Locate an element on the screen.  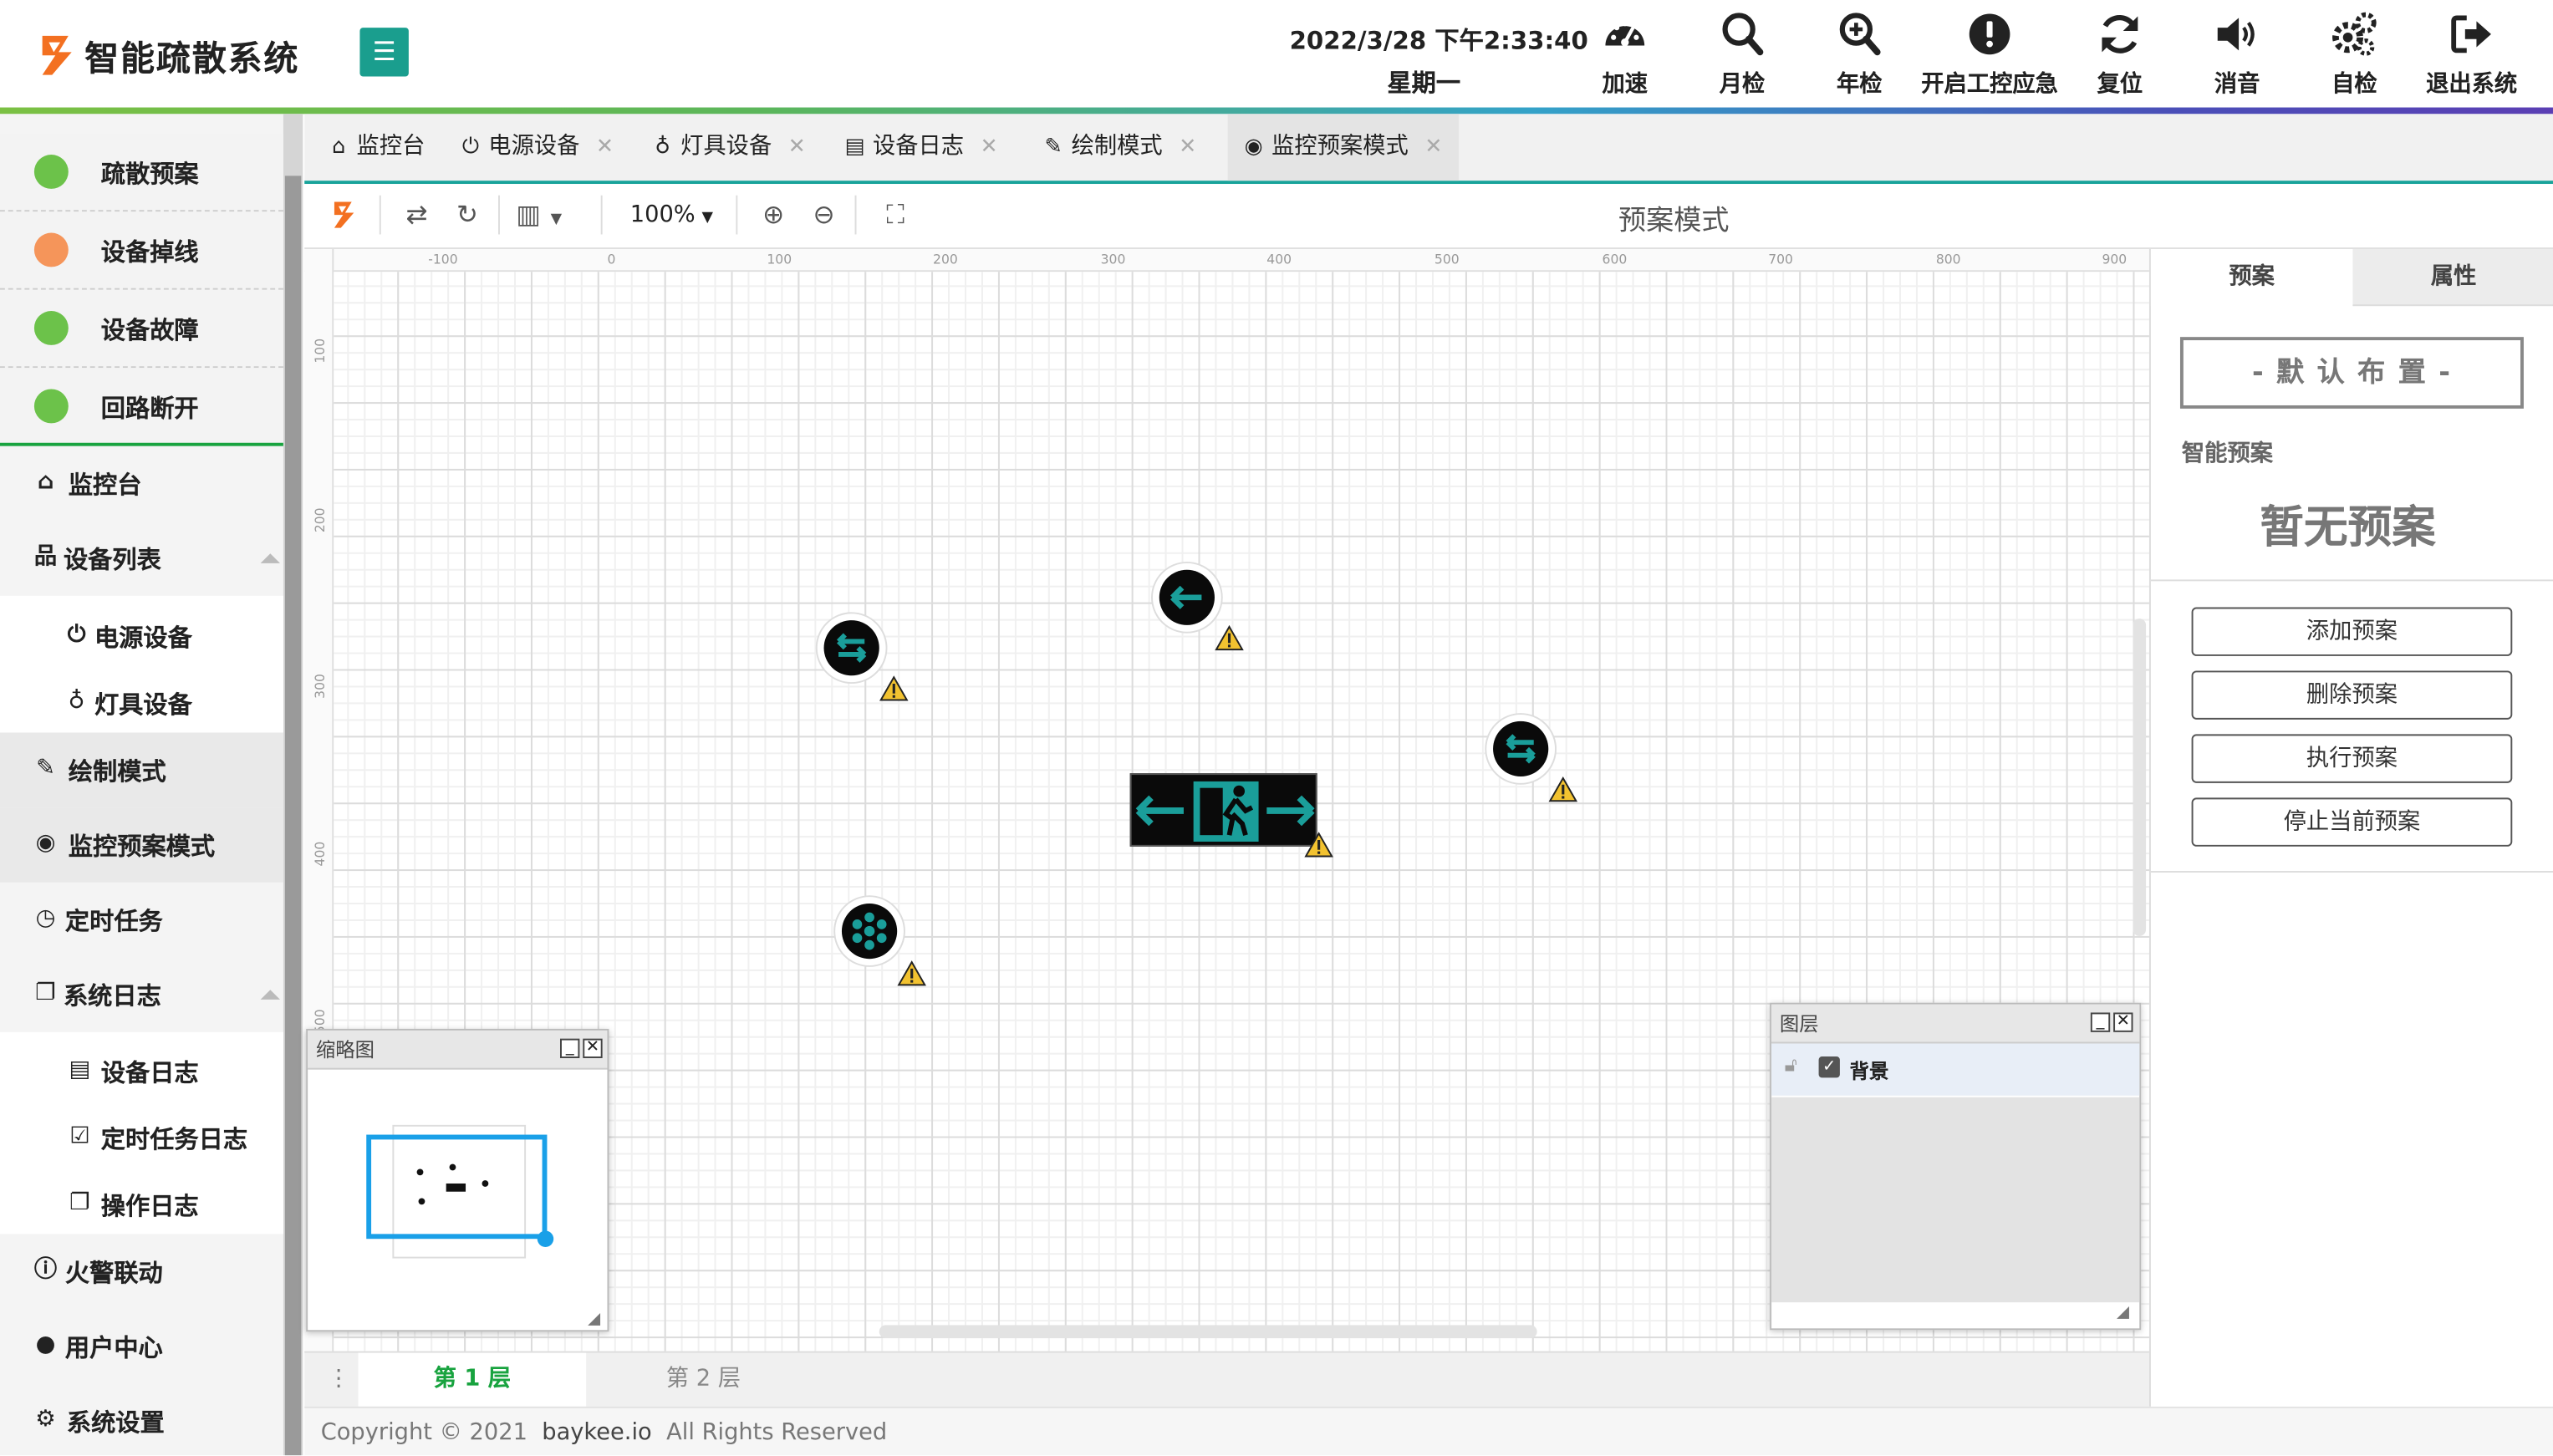
tab-draw-mode: ✎ 绘制模式 ✕ is located at coordinates (1119, 147).